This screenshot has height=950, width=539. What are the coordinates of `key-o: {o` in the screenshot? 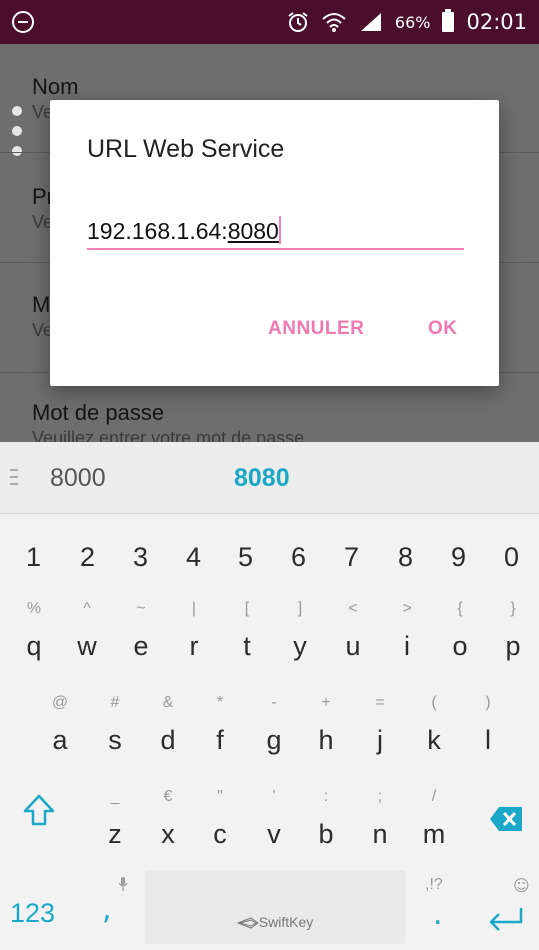 It's located at (460, 631).